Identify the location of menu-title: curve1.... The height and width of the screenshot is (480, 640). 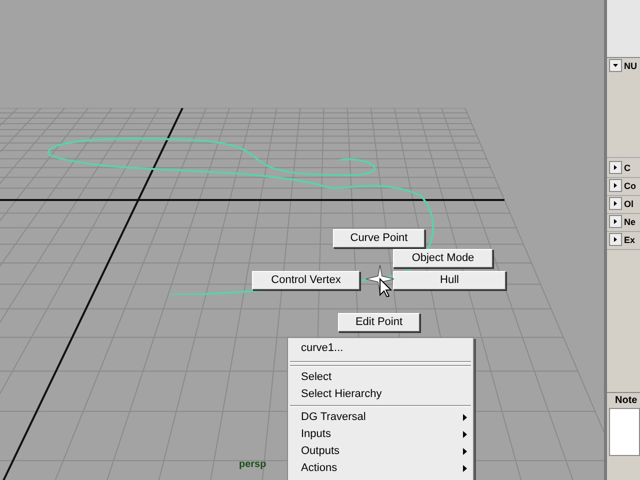
(380, 348).